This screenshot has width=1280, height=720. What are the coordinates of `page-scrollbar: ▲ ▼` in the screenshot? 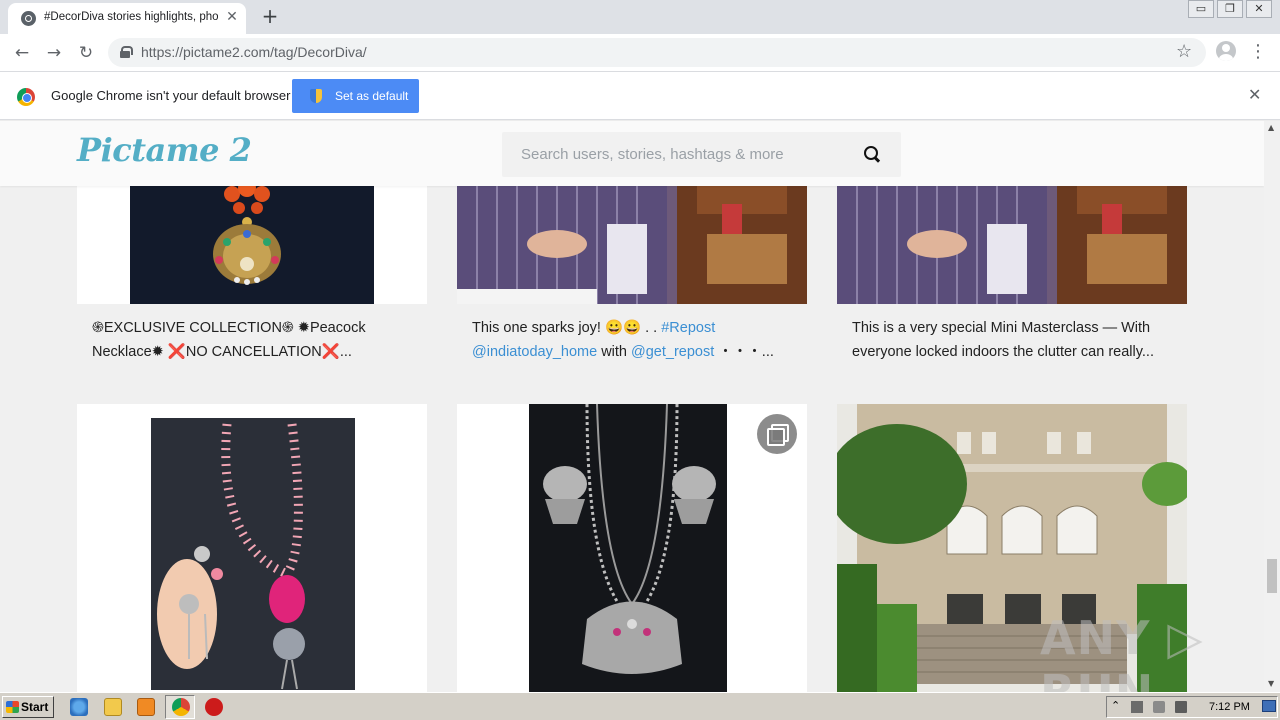 It's located at (1272, 406).